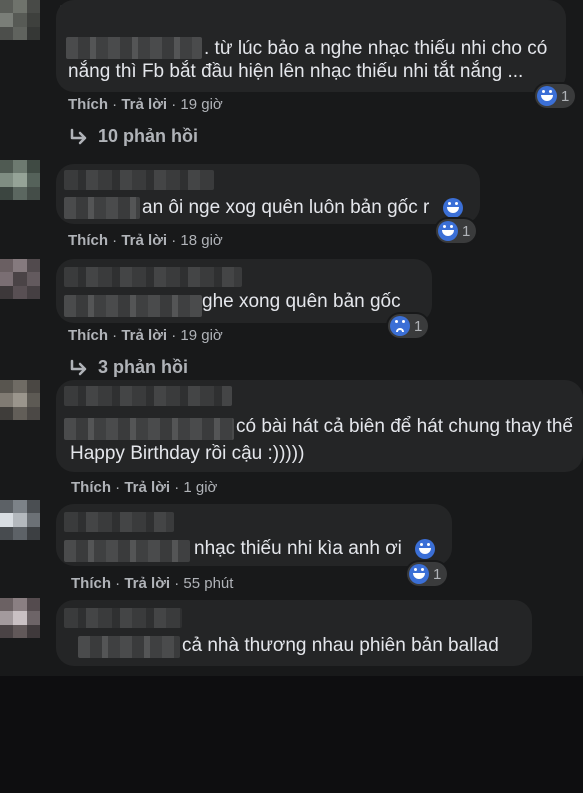  What do you see at coordinates (201, 240) in the screenshot?
I see `comment-time: 18 giờ` at bounding box center [201, 240].